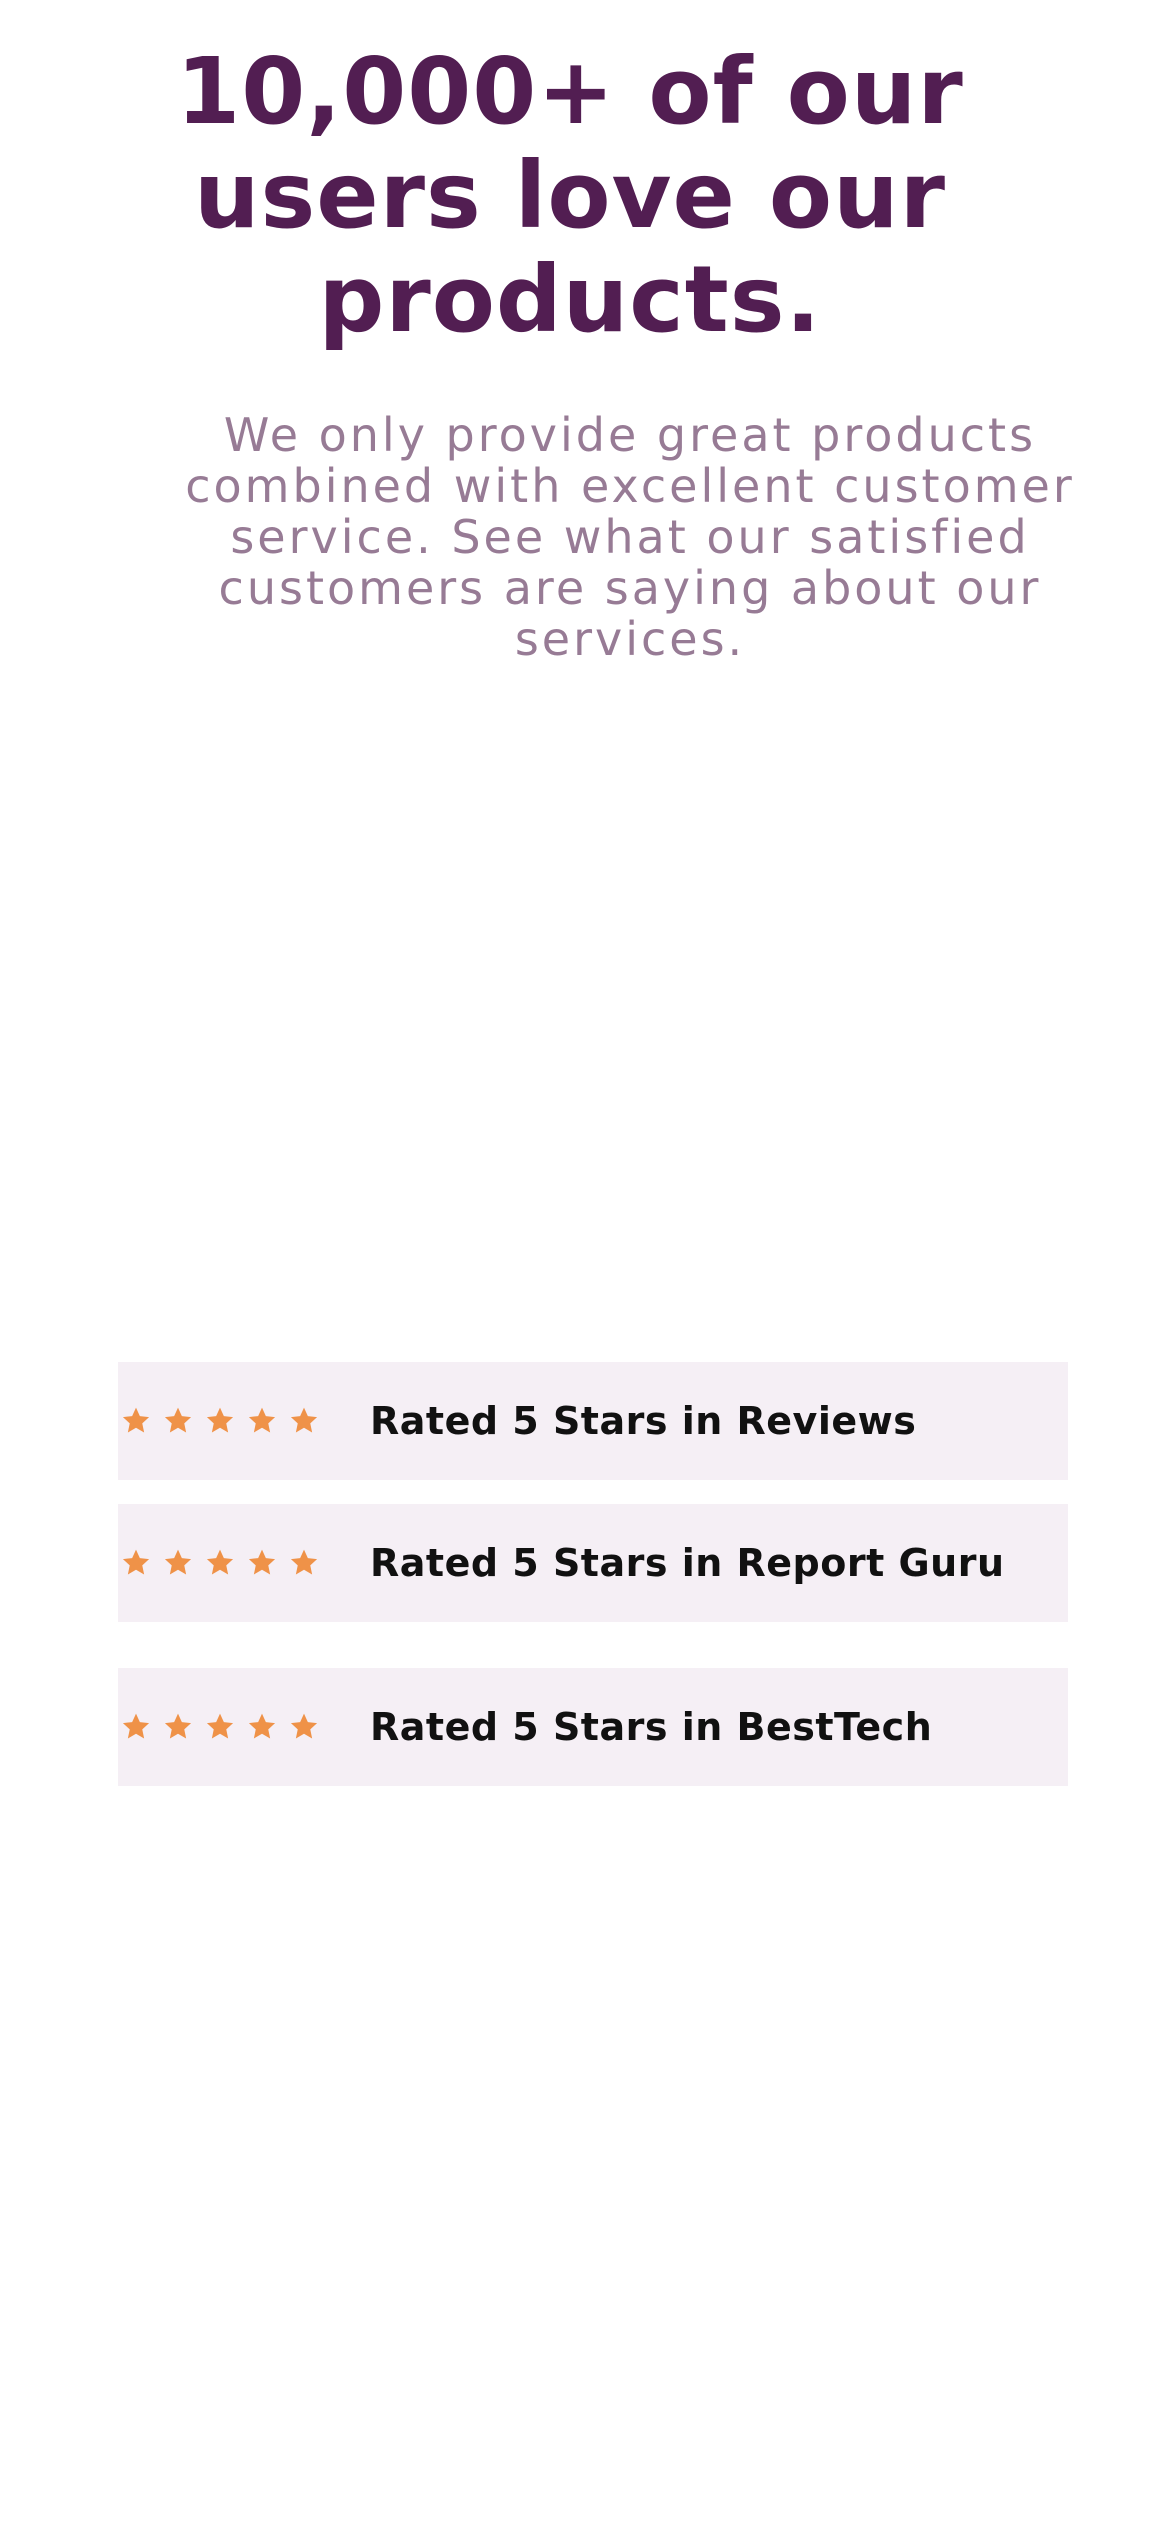 The height and width of the screenshot is (2532, 1170). Describe the element at coordinates (651, 1727) in the screenshot. I see `rating-label: Rated 5 Stars in BestTech` at that location.